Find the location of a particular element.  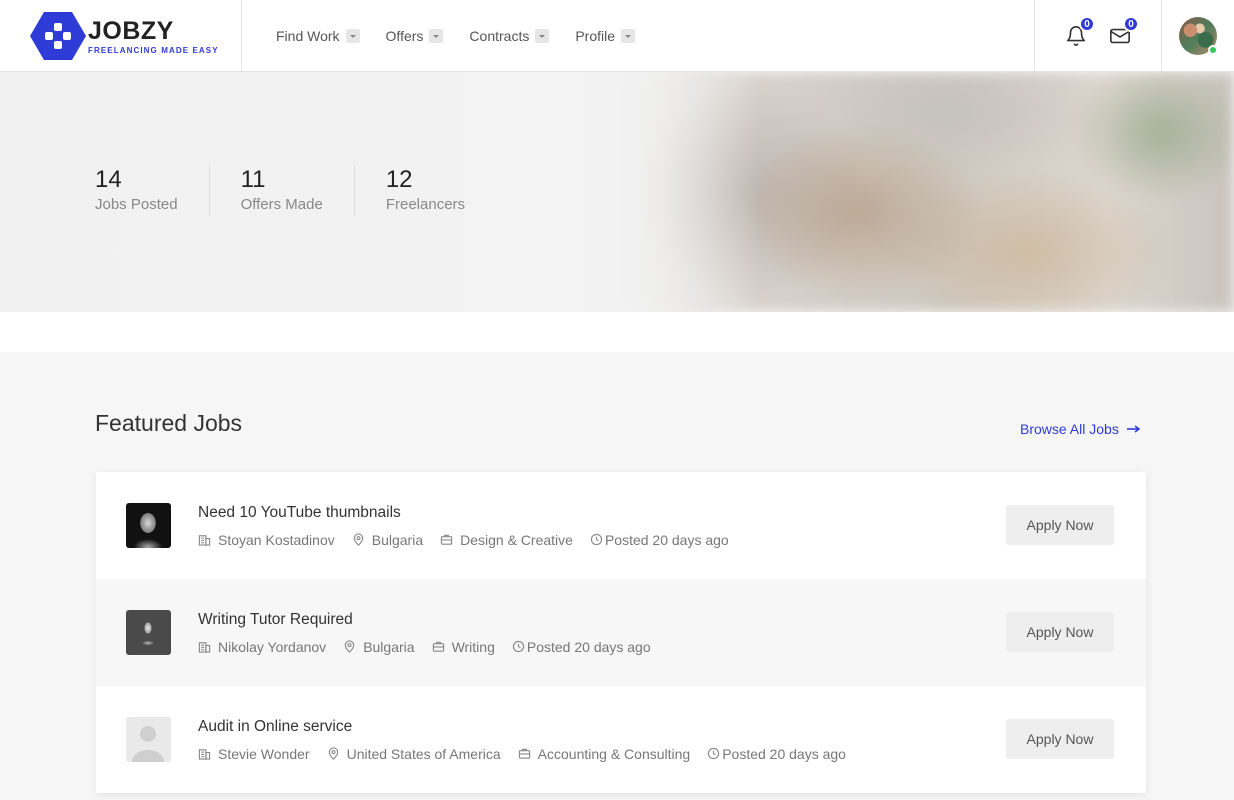

brand-name: JOBZY is located at coordinates (131, 30).